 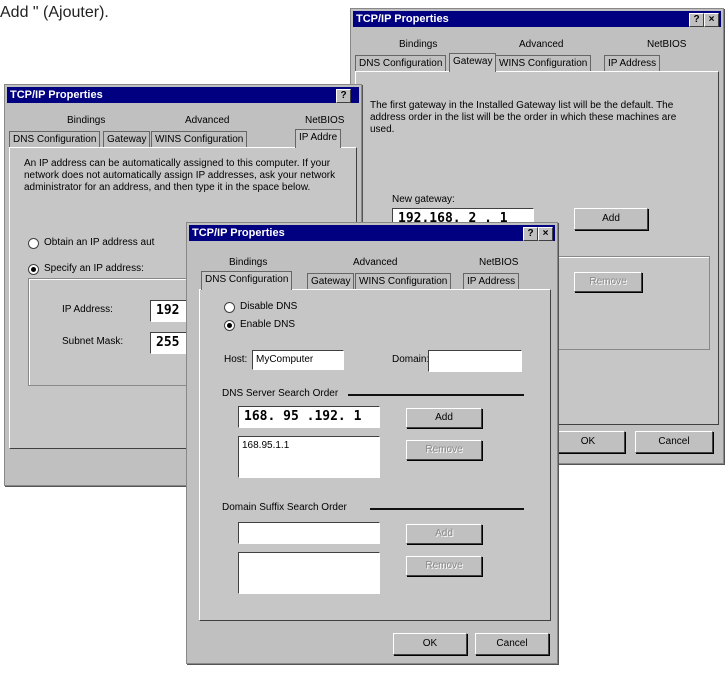 I want to click on host-input: MyComputer, so click(x=298, y=360).